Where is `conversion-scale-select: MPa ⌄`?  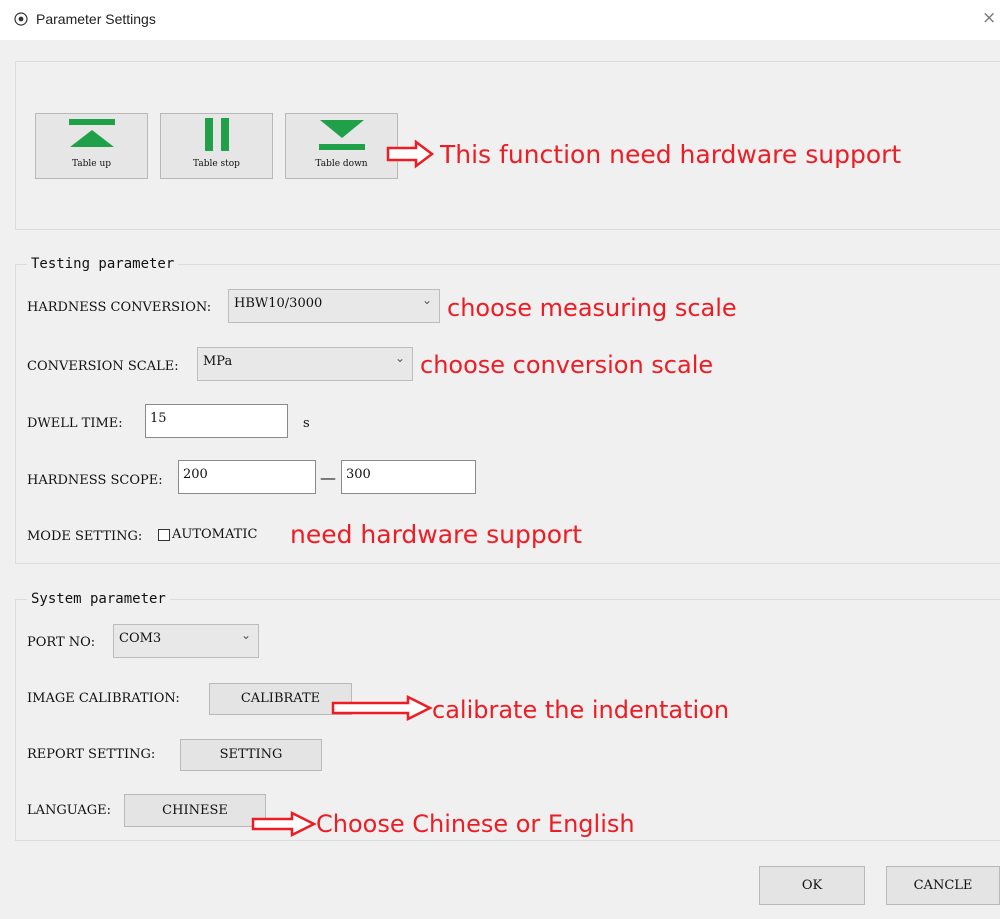
conversion-scale-select: MPa ⌄ is located at coordinates (305, 364).